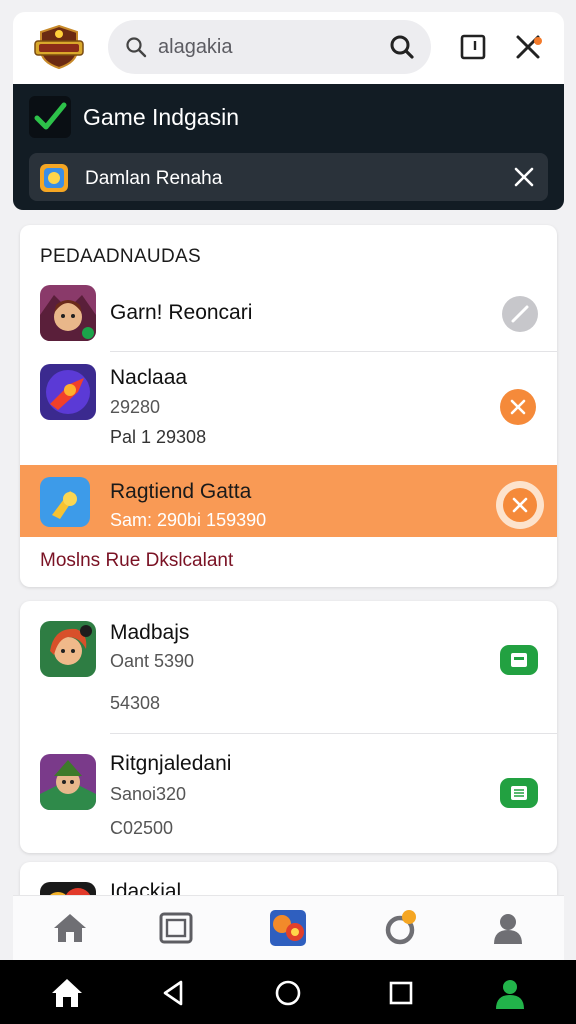  I want to click on item-size: Oant 5390, so click(152, 661).